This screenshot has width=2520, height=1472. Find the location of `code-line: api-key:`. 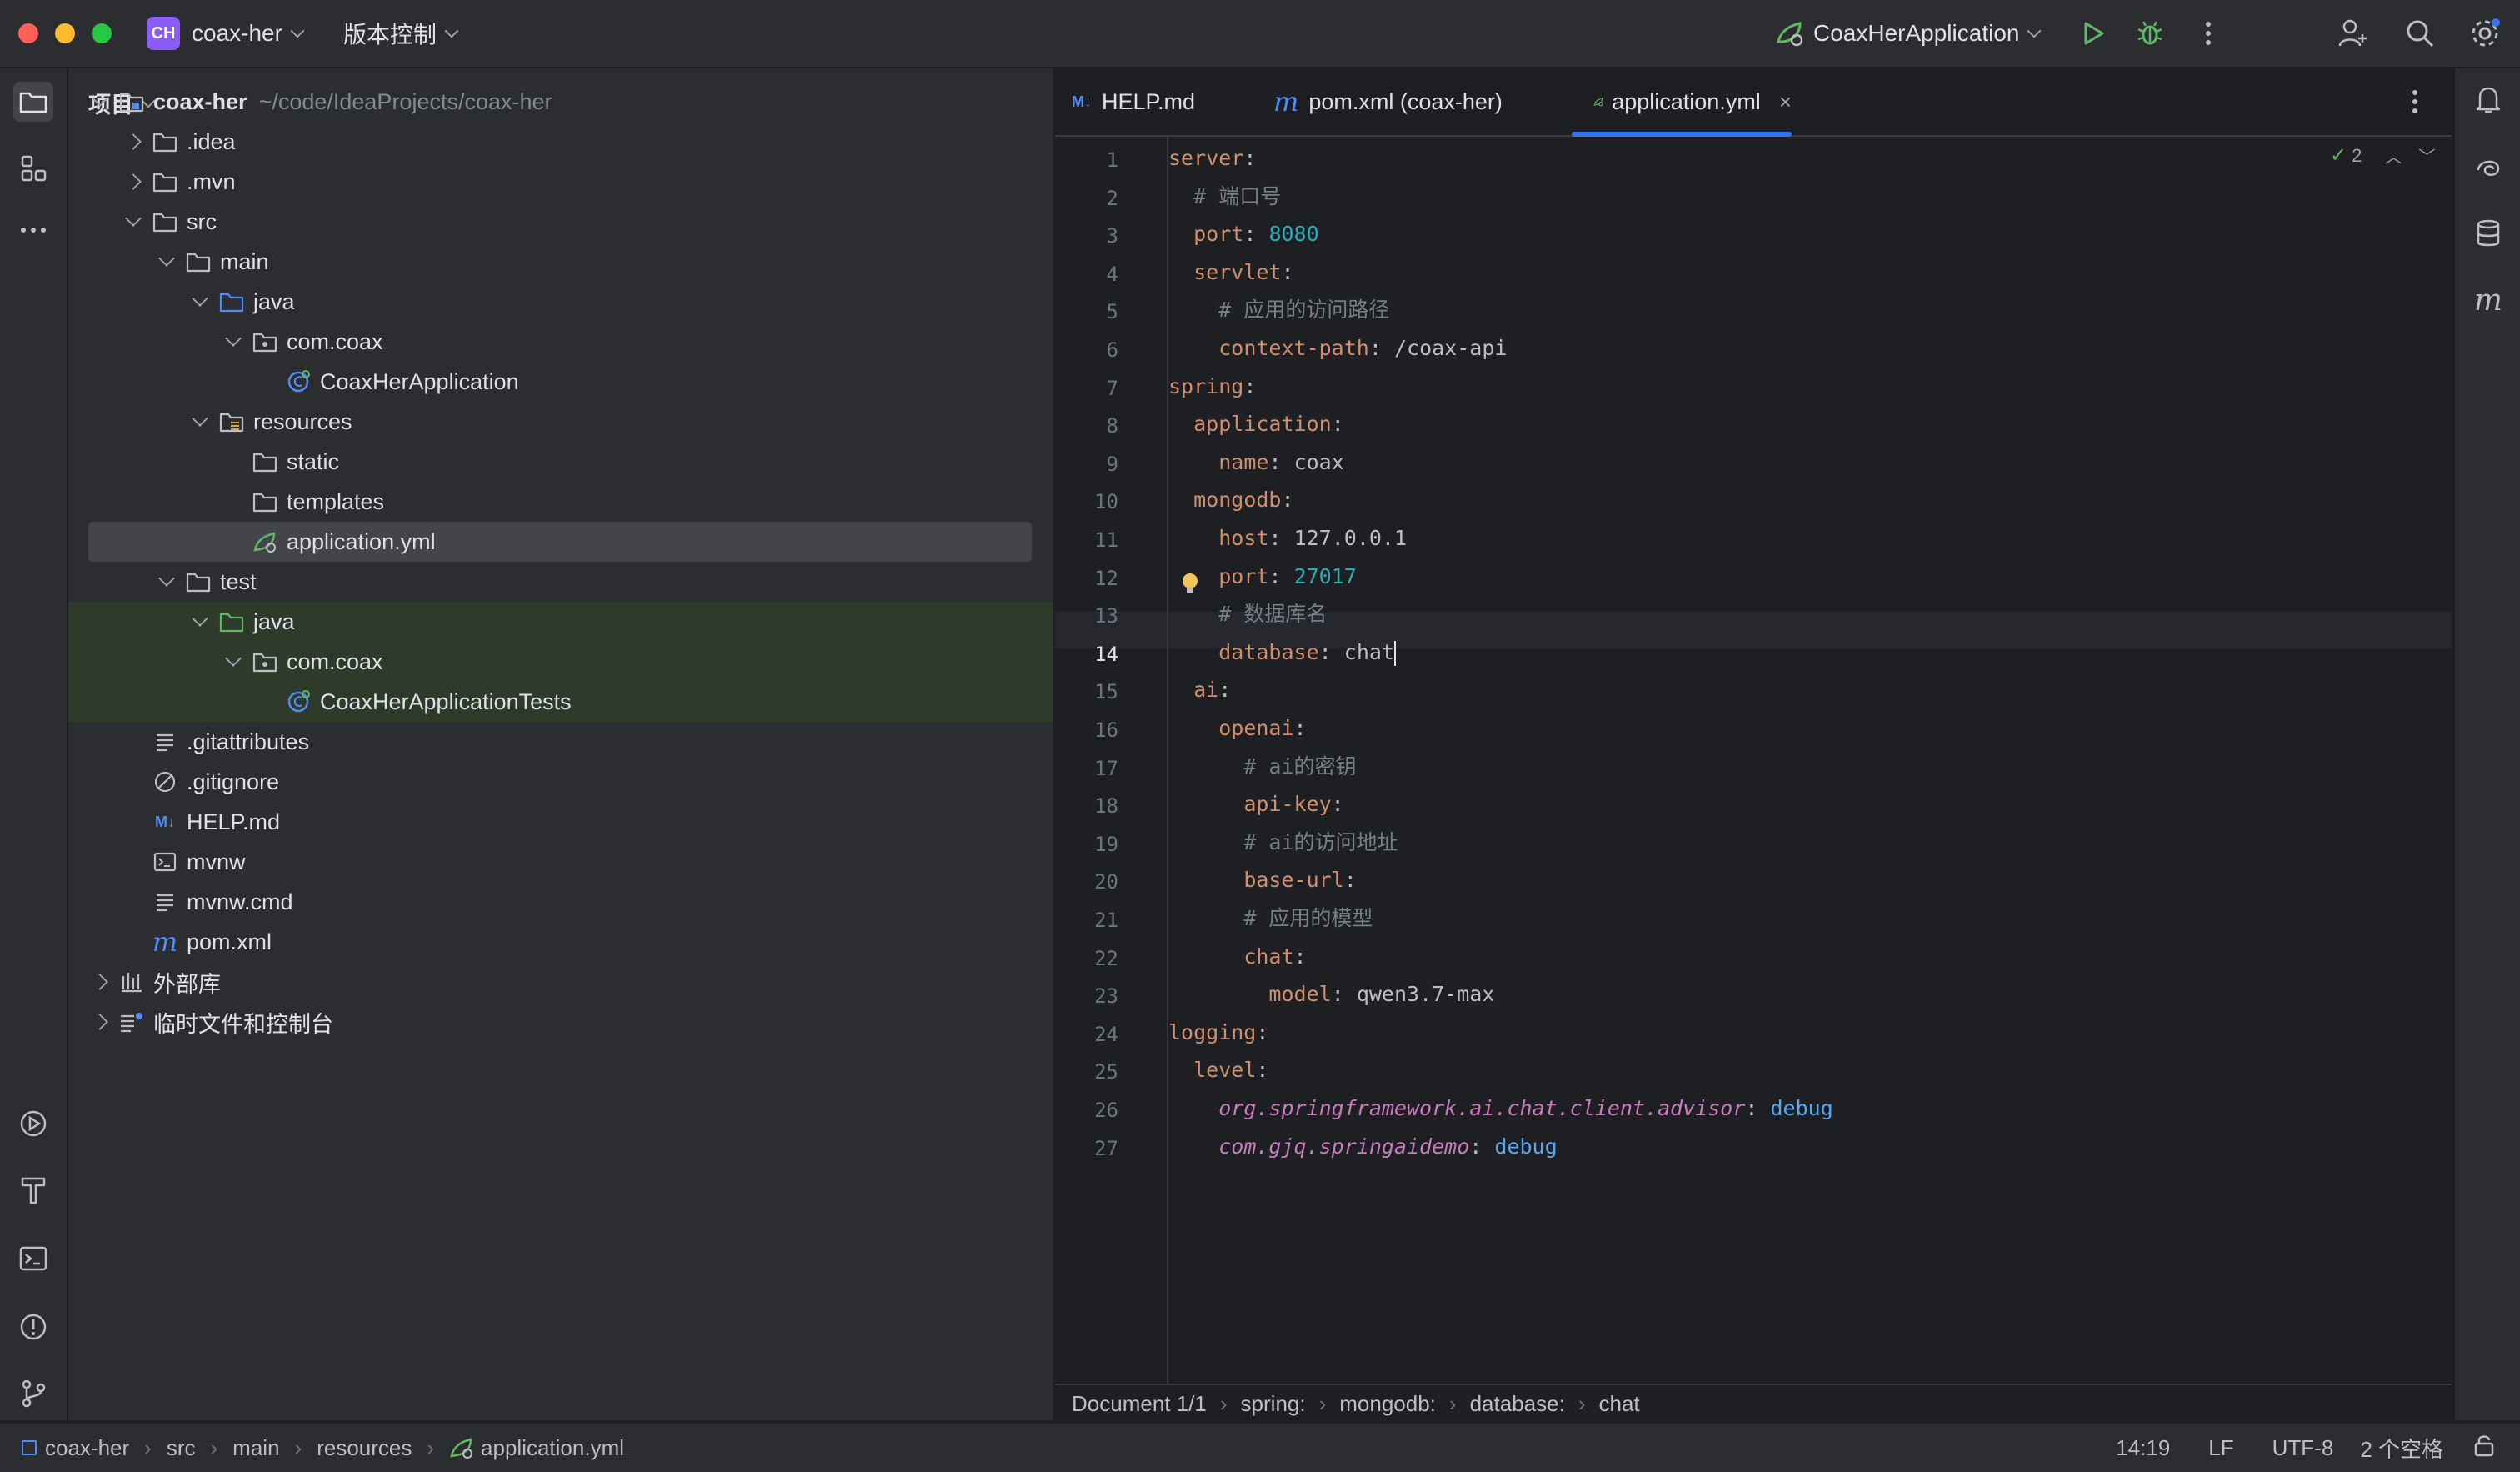

code-line: api-key: is located at coordinates (1255, 804).